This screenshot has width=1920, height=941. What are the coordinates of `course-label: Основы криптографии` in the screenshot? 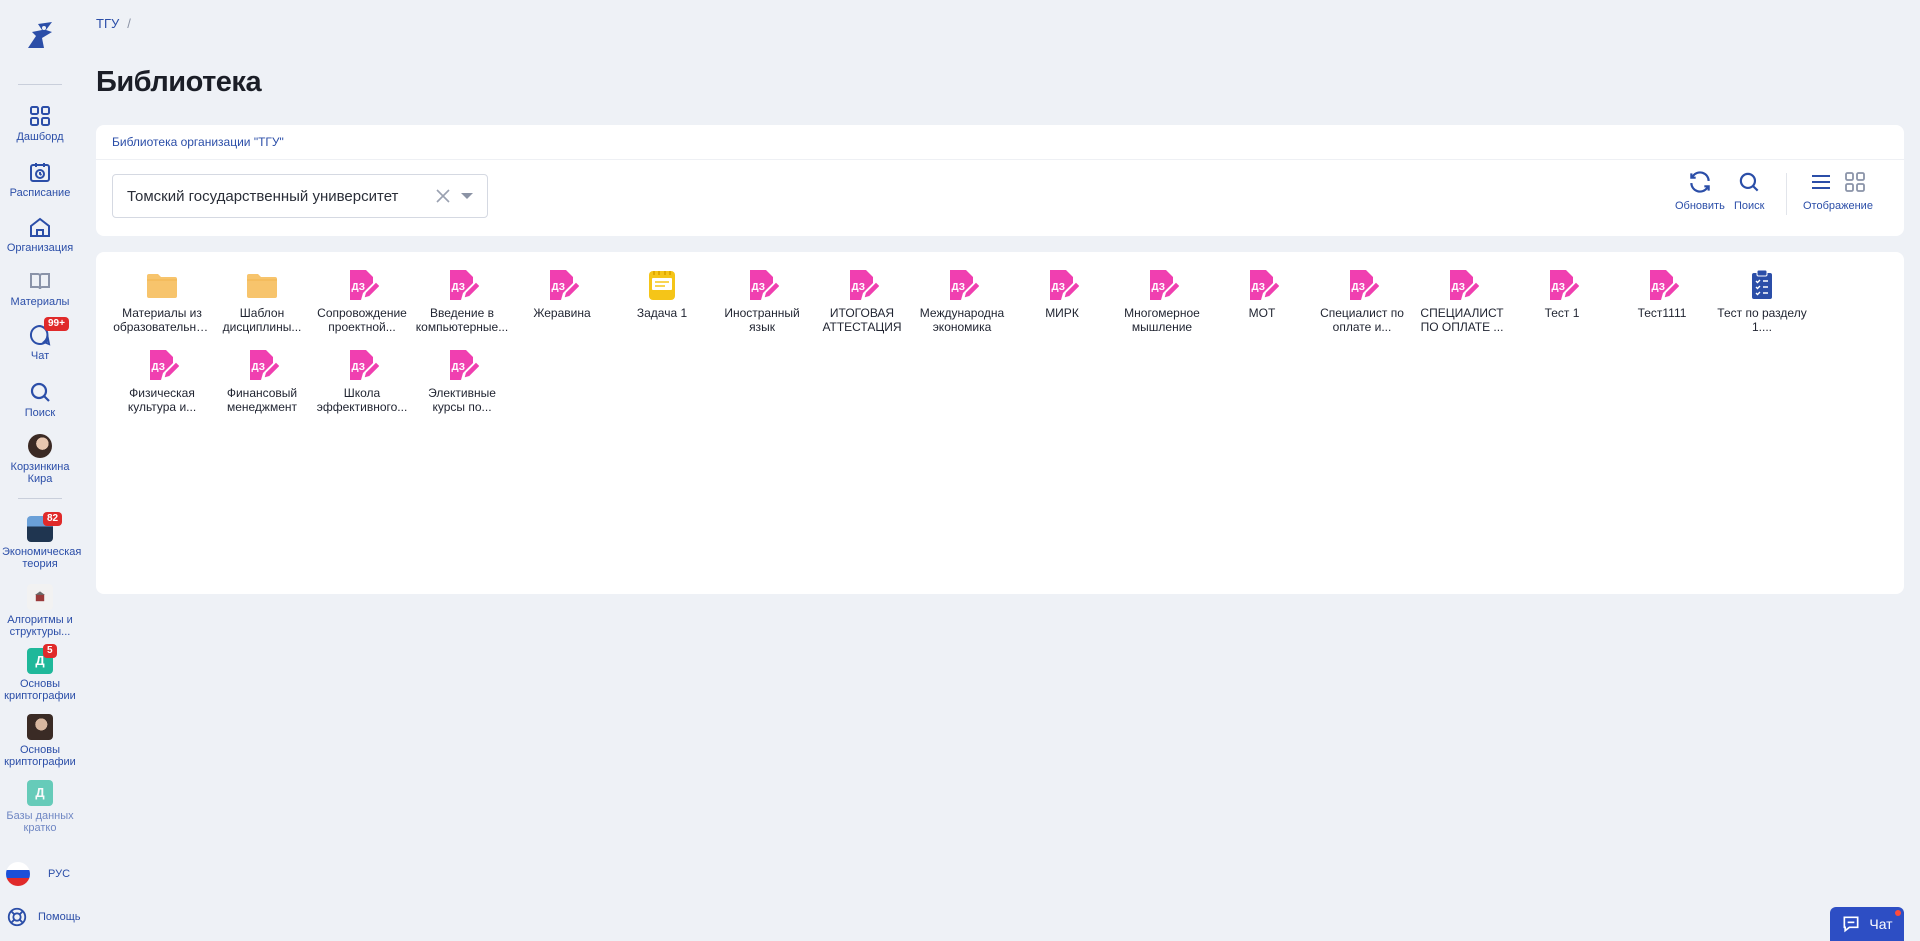 It's located at (40, 756).